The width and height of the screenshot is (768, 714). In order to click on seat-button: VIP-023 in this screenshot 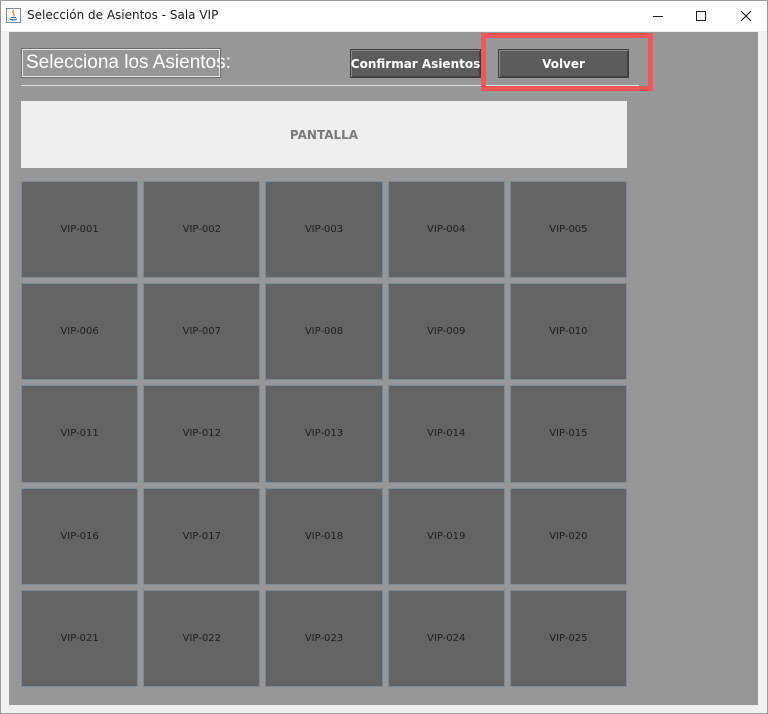, I will do `click(324, 638)`.